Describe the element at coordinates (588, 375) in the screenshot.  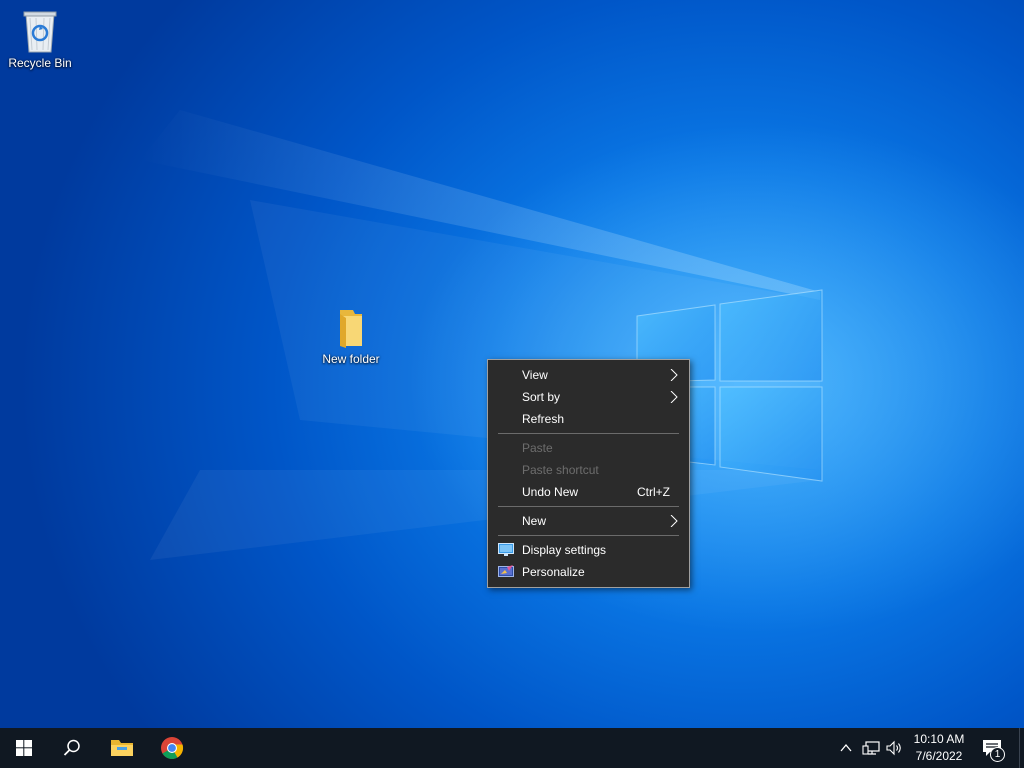
I see `menu-item-view: View` at that location.